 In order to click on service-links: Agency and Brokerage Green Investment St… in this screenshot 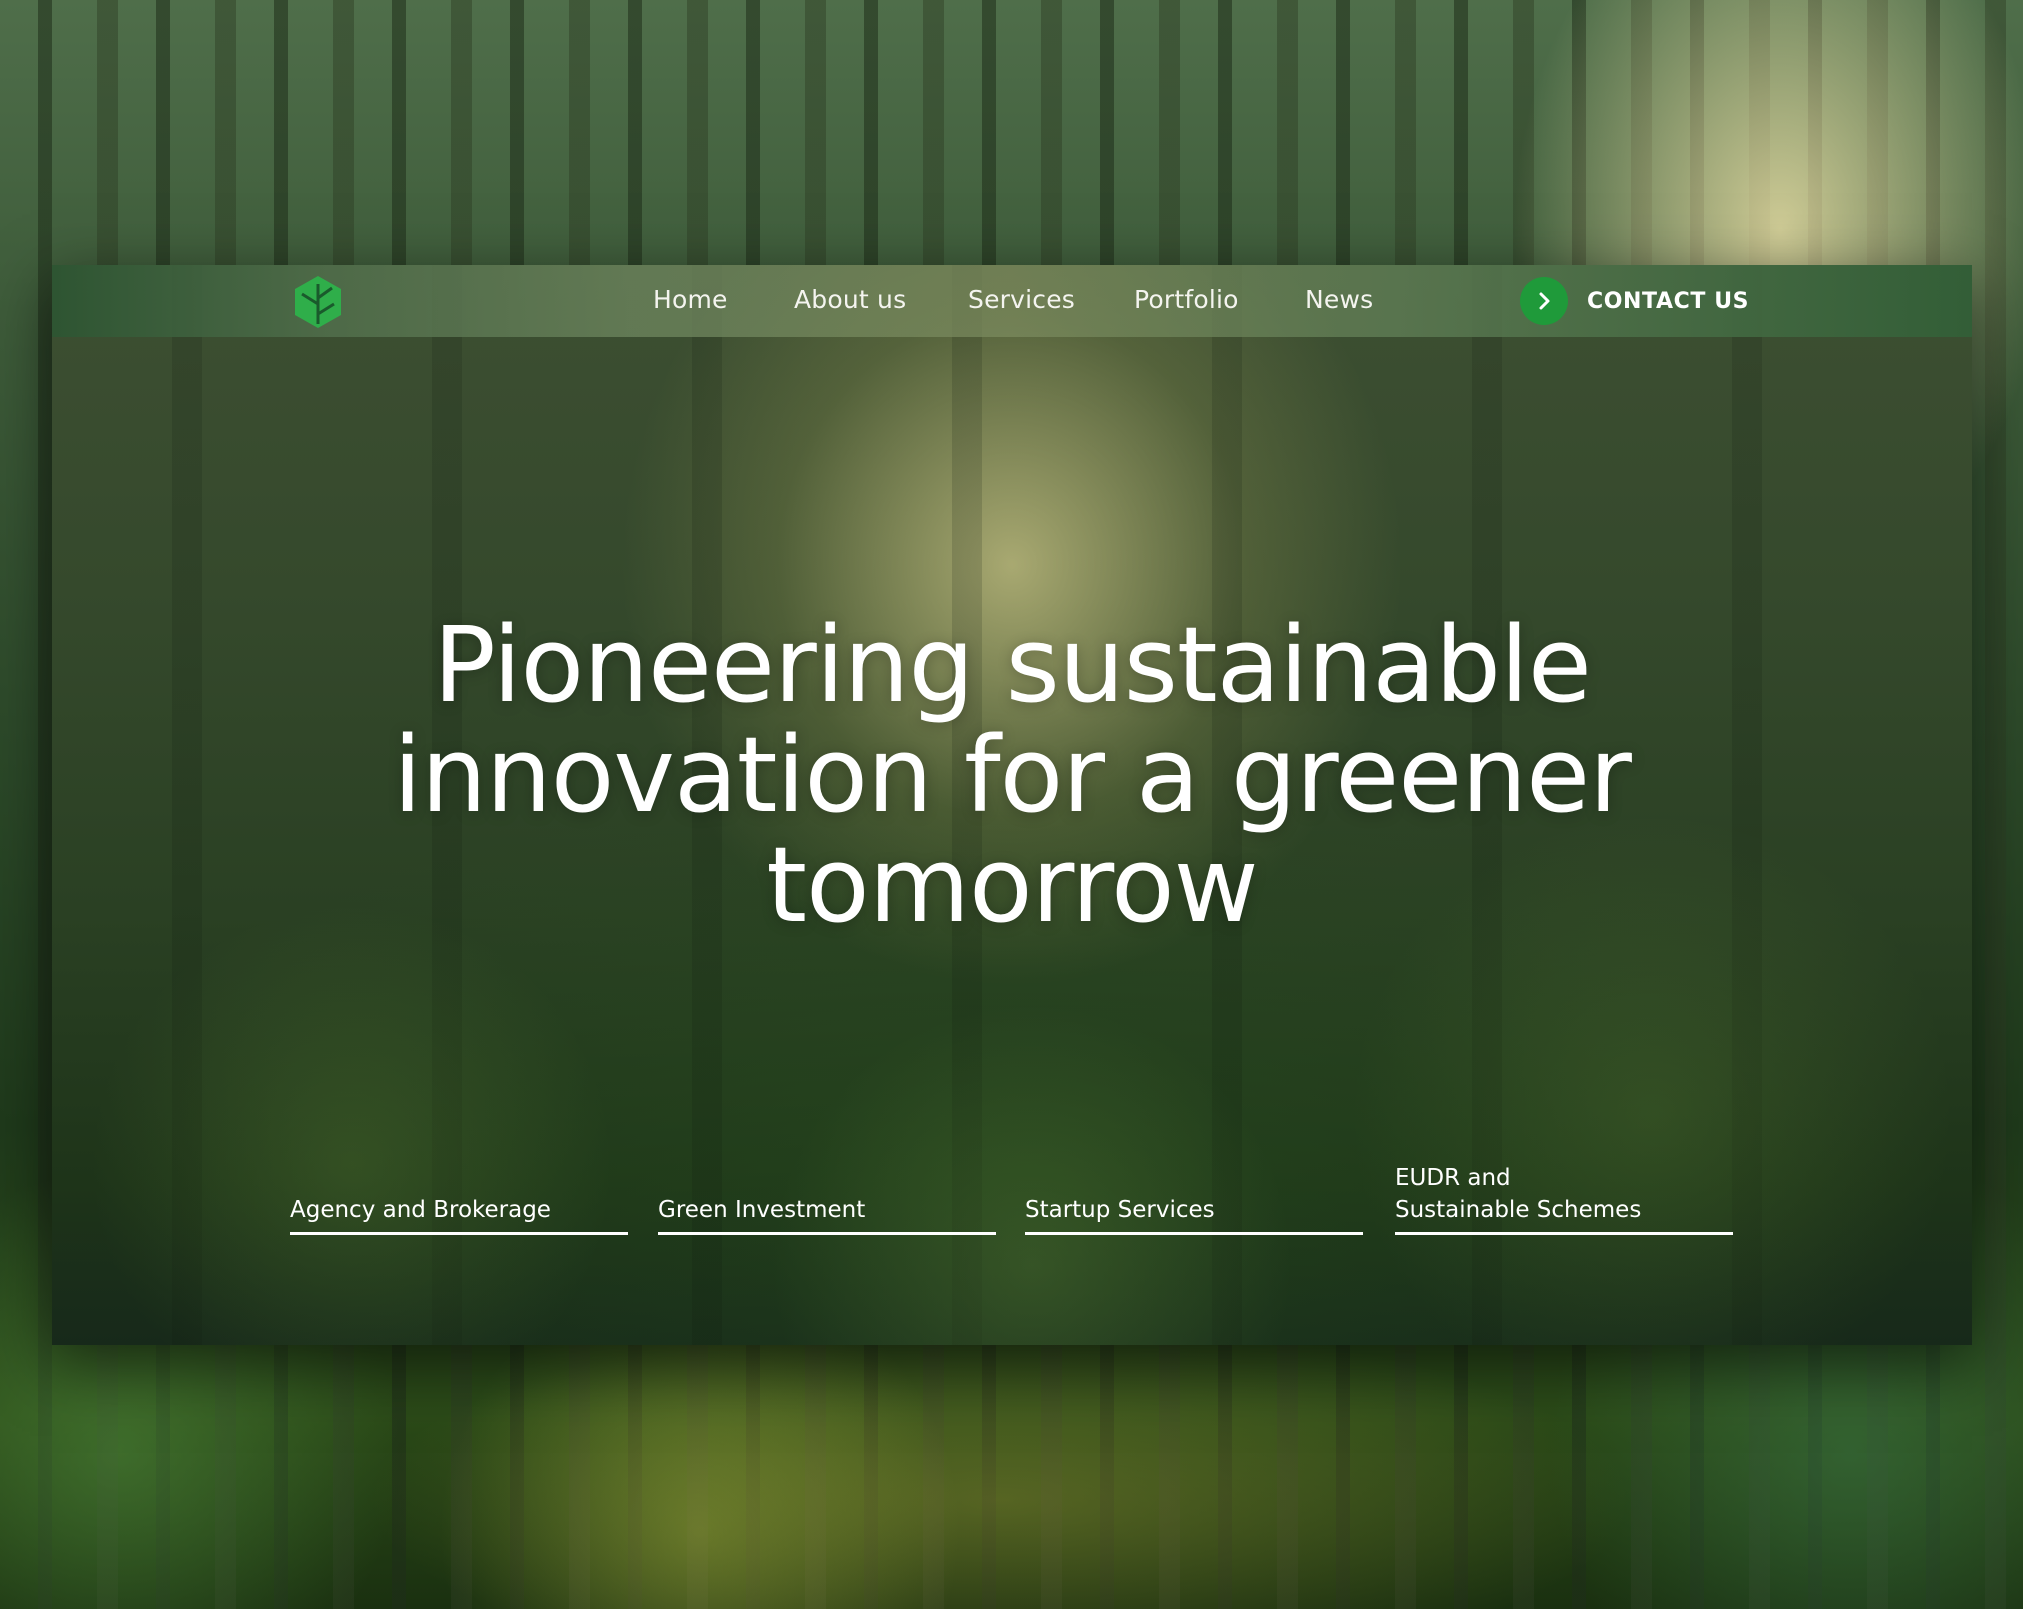, I will do `click(1011, 1200)`.